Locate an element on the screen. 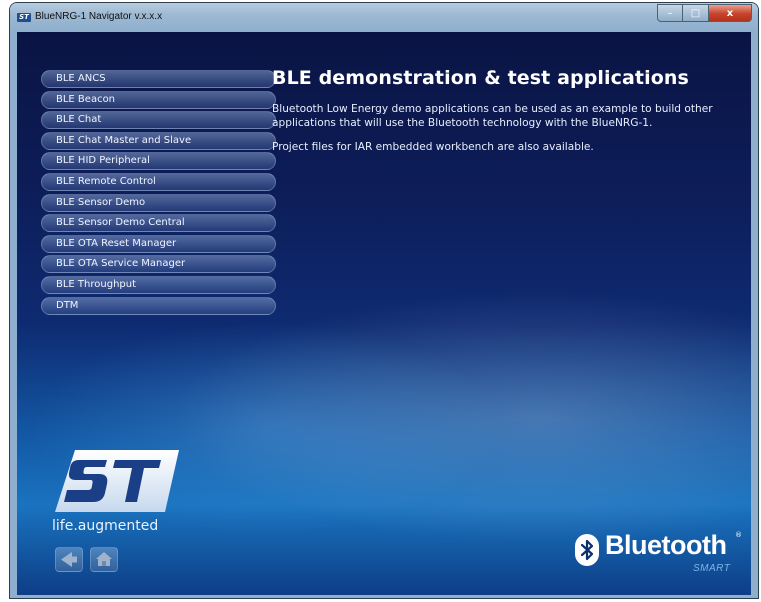 Image resolution: width=761 pixels, height=602 pixels. bluetooth-wordmark: Bluetooth is located at coordinates (666, 545).